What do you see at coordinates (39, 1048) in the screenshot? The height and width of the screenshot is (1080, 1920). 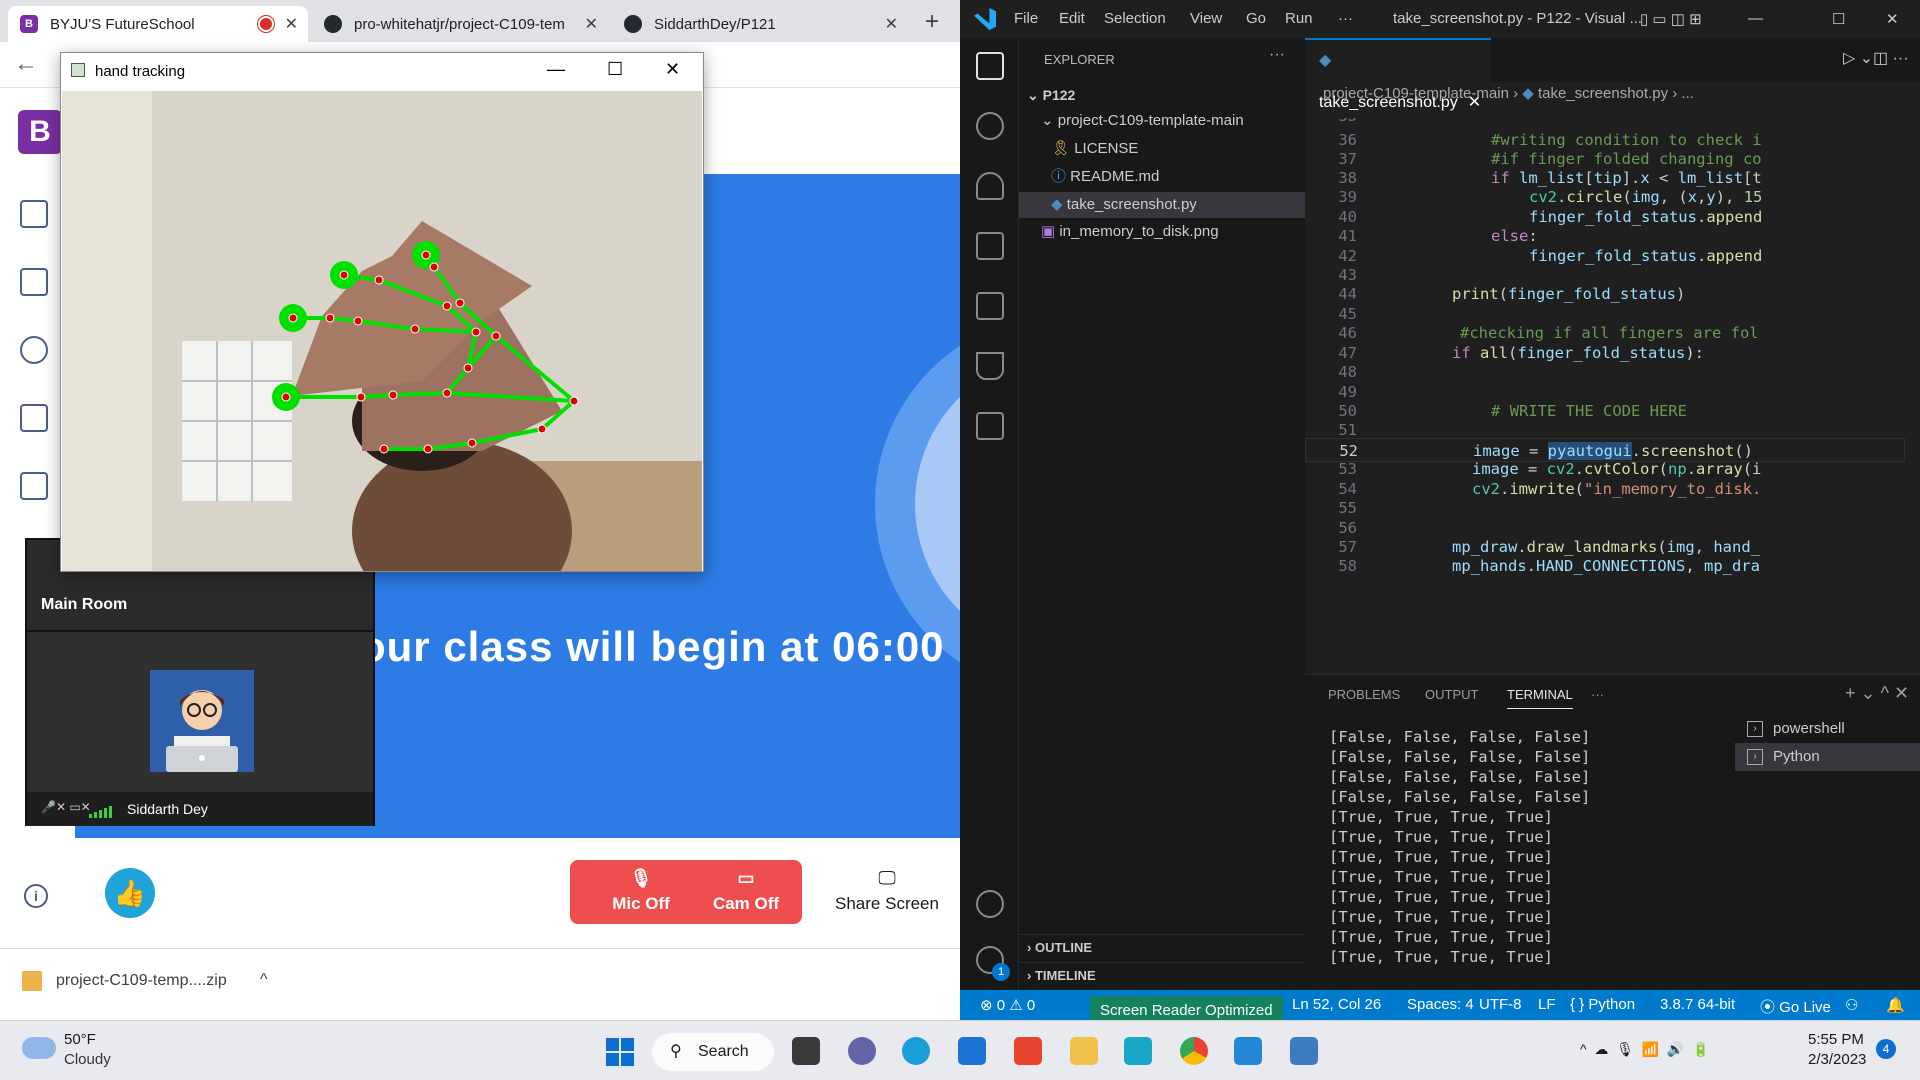 I see `cloud-icon` at bounding box center [39, 1048].